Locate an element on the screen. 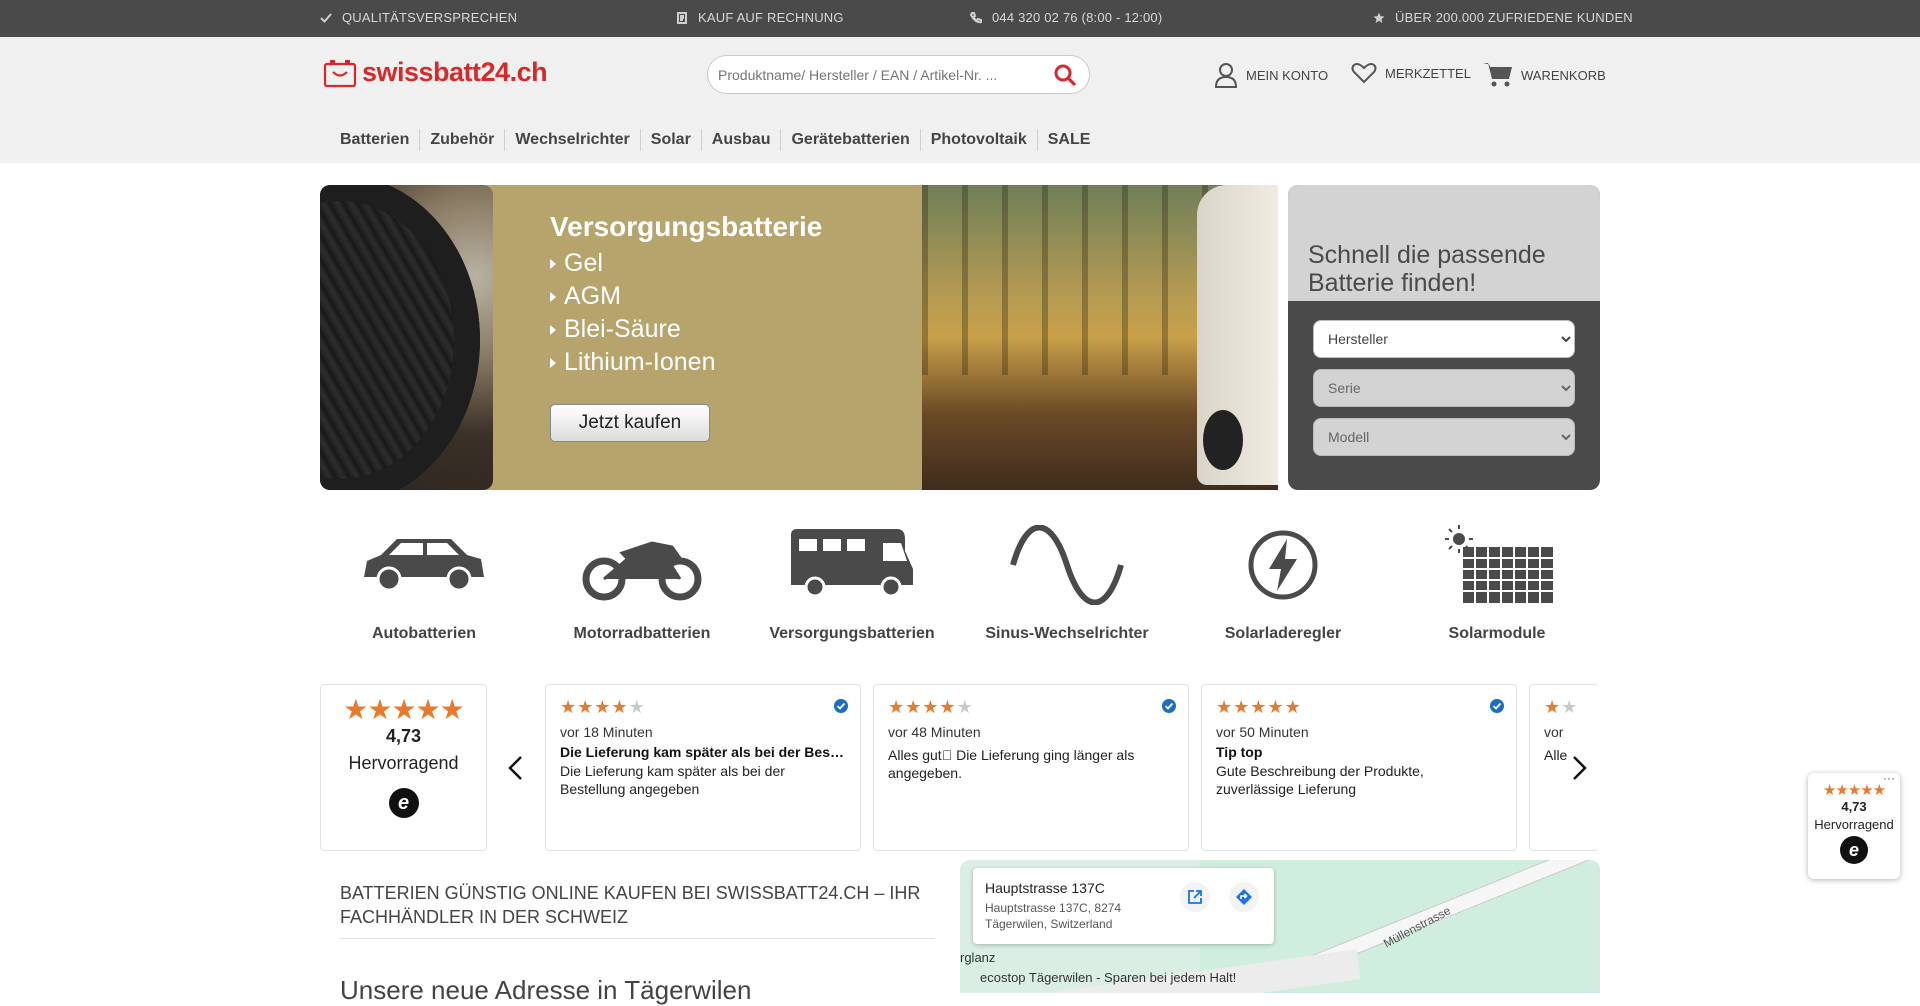  banner-list-item: Lithium-Ionen is located at coordinates (632, 362).